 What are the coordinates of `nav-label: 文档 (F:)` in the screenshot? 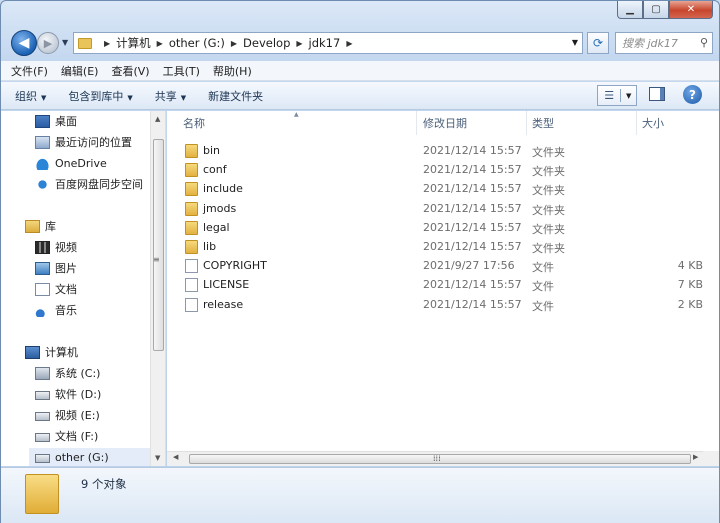 It's located at (77, 436).